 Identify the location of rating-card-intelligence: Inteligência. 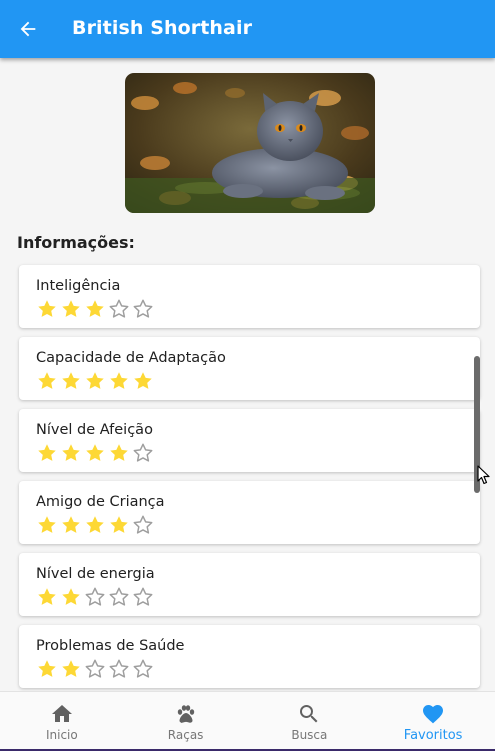
(249, 296).